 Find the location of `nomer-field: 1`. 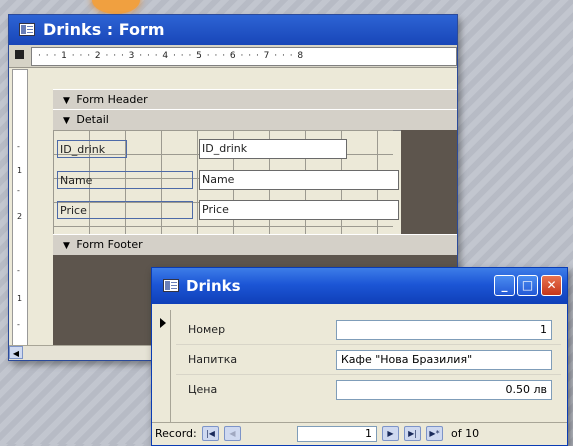

nomer-field: 1 is located at coordinates (444, 330).